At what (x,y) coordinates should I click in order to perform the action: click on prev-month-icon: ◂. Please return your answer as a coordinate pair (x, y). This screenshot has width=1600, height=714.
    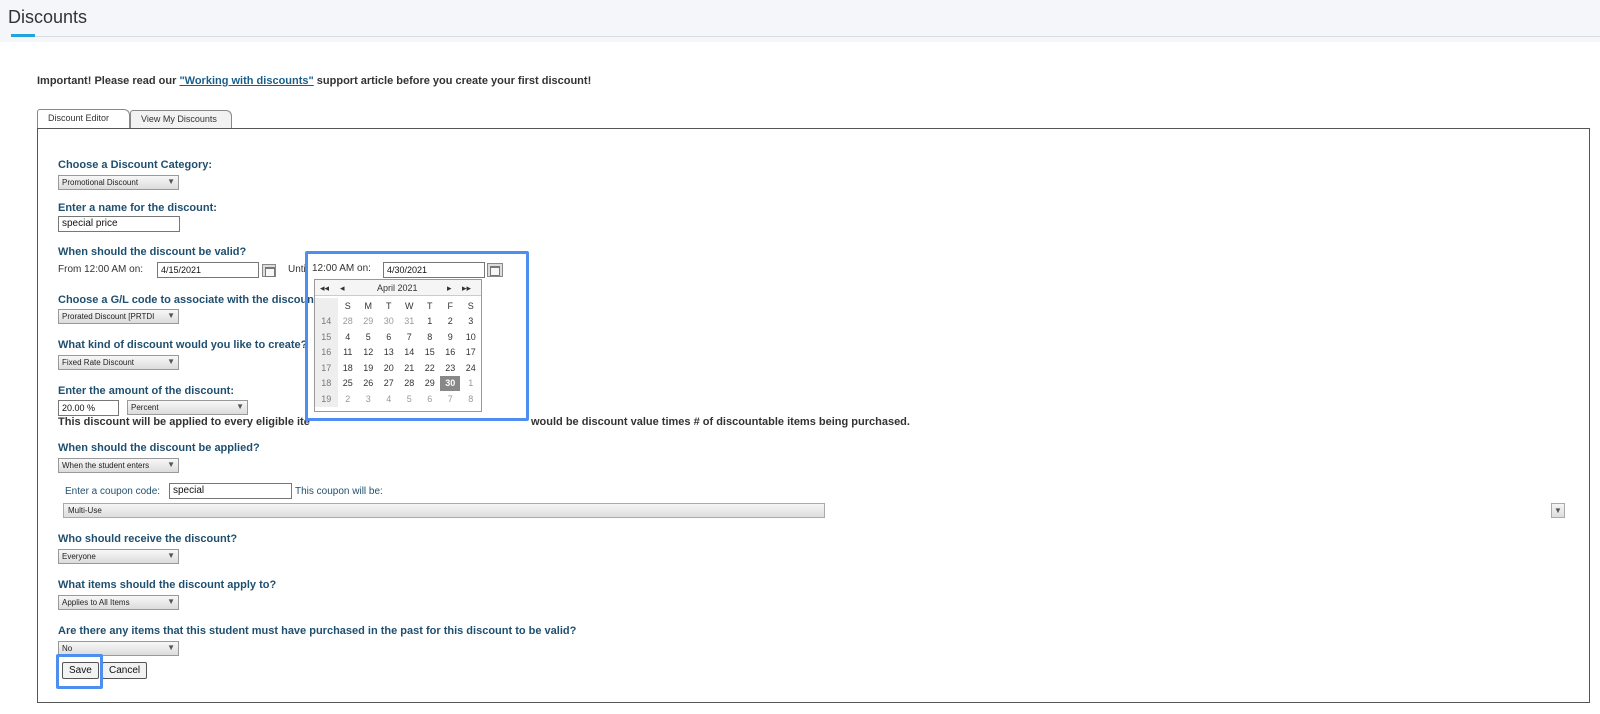
    Looking at the image, I should click on (342, 288).